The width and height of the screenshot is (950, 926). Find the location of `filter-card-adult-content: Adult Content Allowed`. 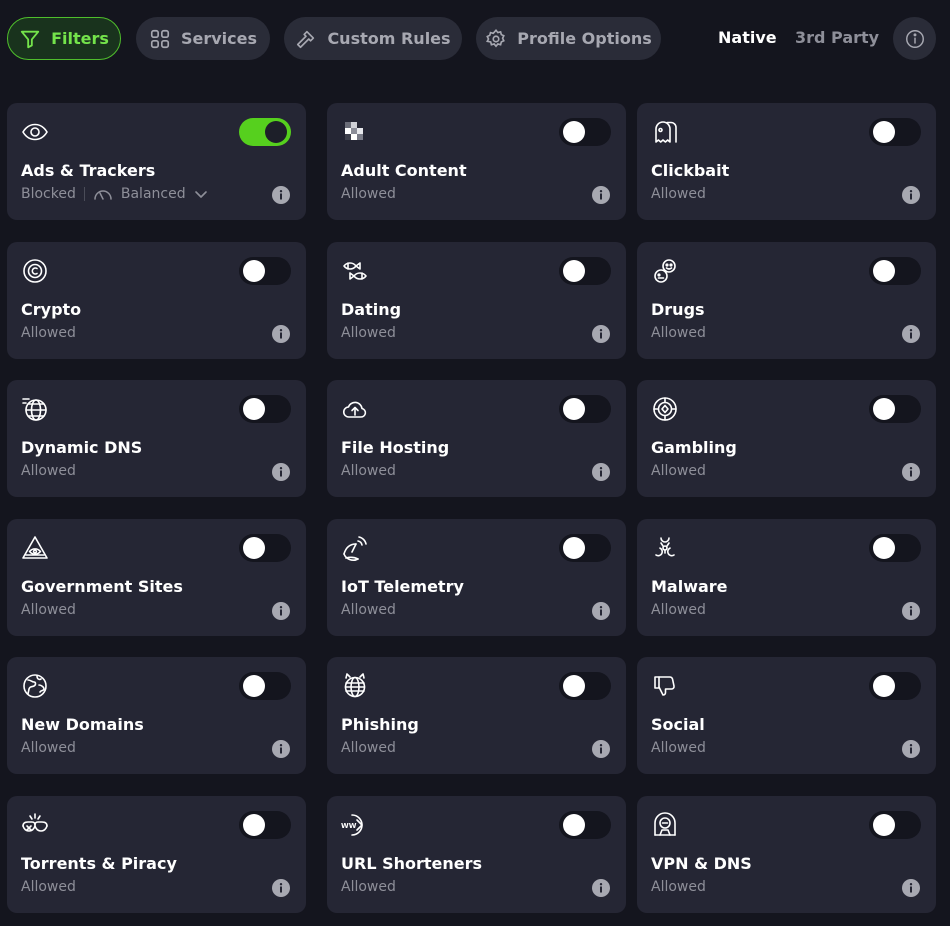

filter-card-adult-content: Adult Content Allowed is located at coordinates (476, 161).